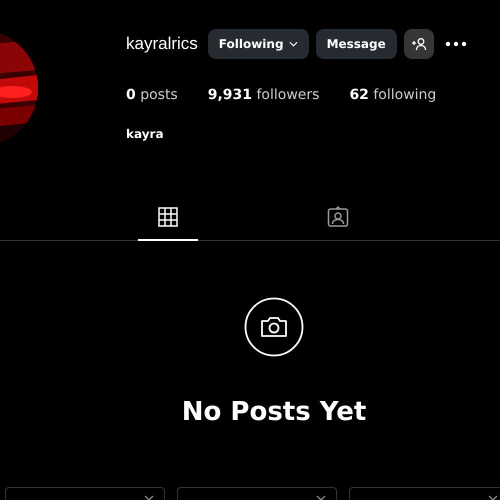  I want to click on following-button: Following, so click(258, 44).